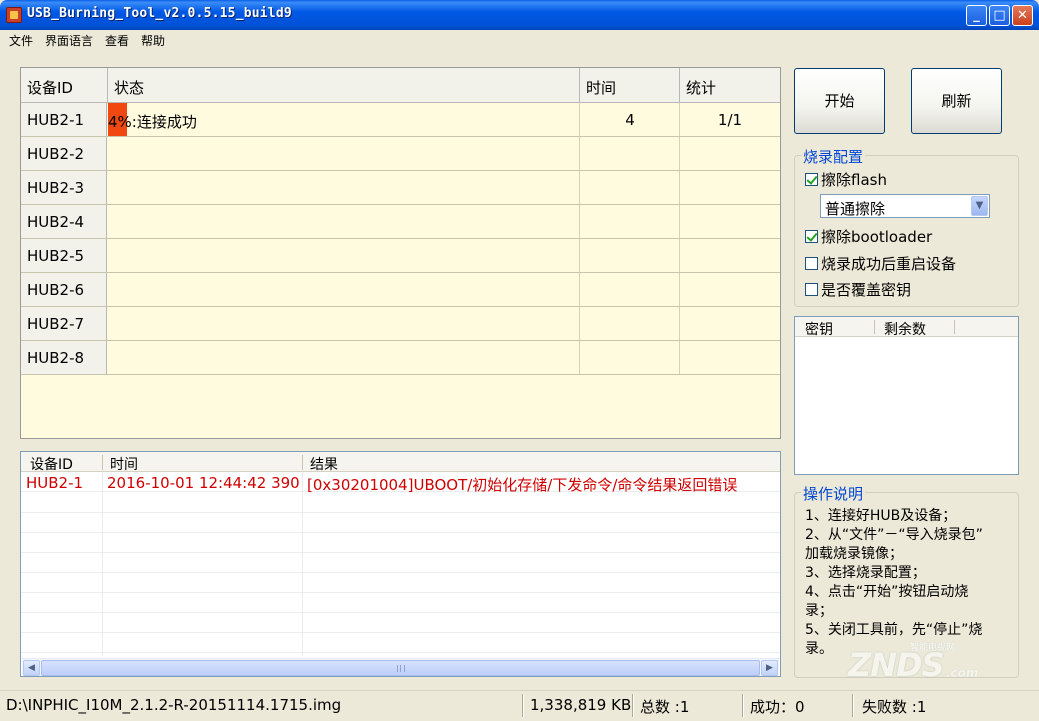 Image resolution: width=1039 pixels, height=721 pixels. What do you see at coordinates (962, 673) in the screenshot?
I see `watermark-suffix: .com` at bounding box center [962, 673].